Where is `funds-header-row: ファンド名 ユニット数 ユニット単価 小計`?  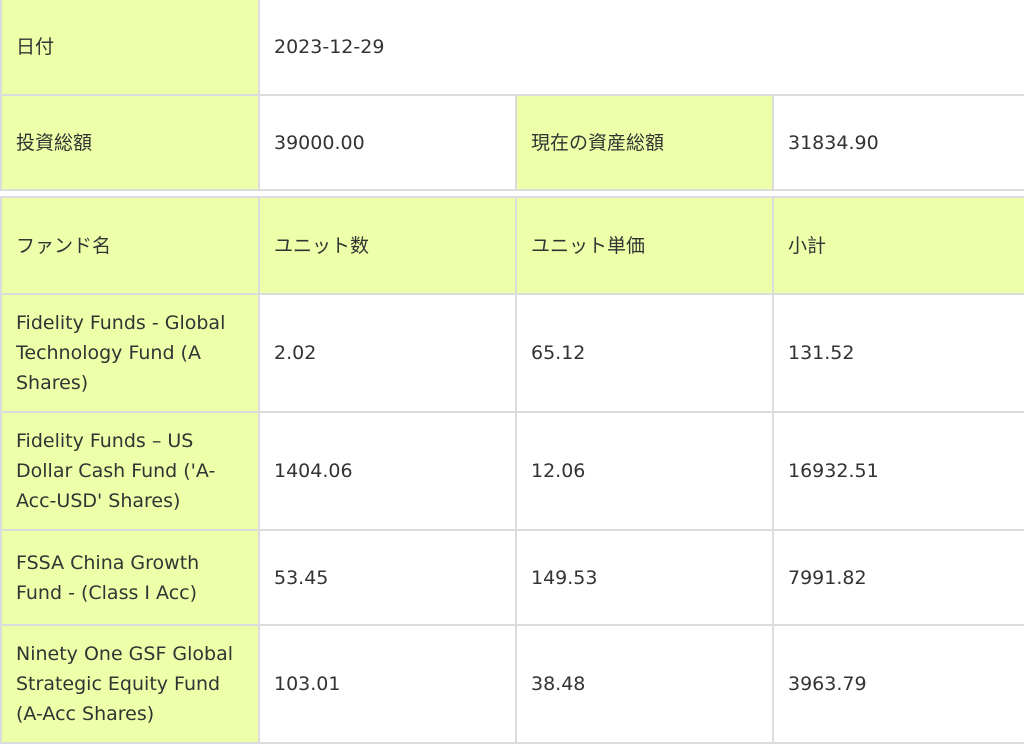
funds-header-row: ファンド名 ユニット数 ユニット単価 小計 is located at coordinates (512, 245).